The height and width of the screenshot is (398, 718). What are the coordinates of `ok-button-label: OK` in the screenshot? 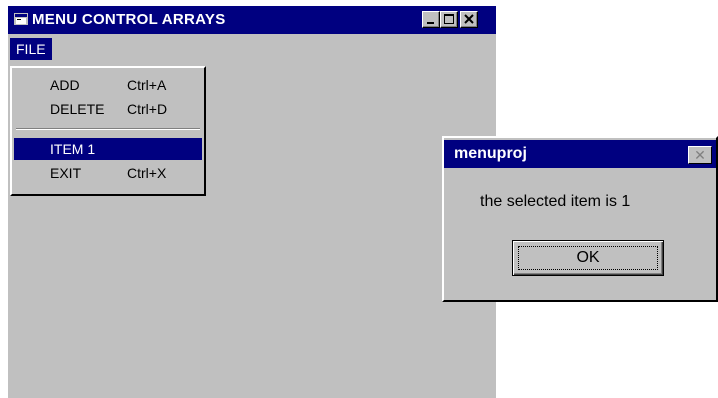 It's located at (588, 258).